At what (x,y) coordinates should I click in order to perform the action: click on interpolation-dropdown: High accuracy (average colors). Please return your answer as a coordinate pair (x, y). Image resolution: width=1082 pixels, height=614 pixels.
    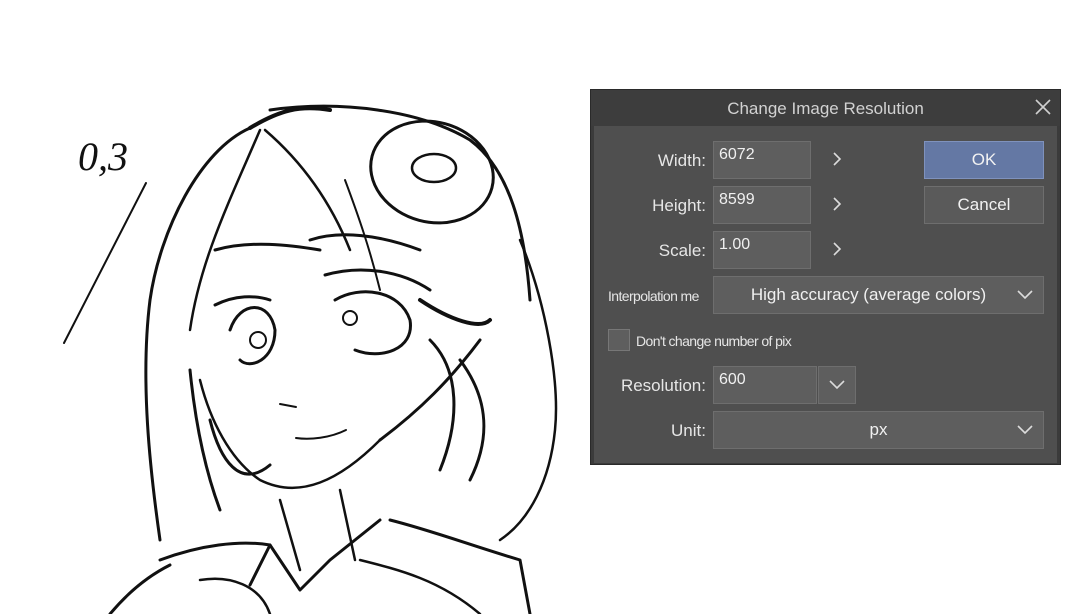
    Looking at the image, I should click on (878, 295).